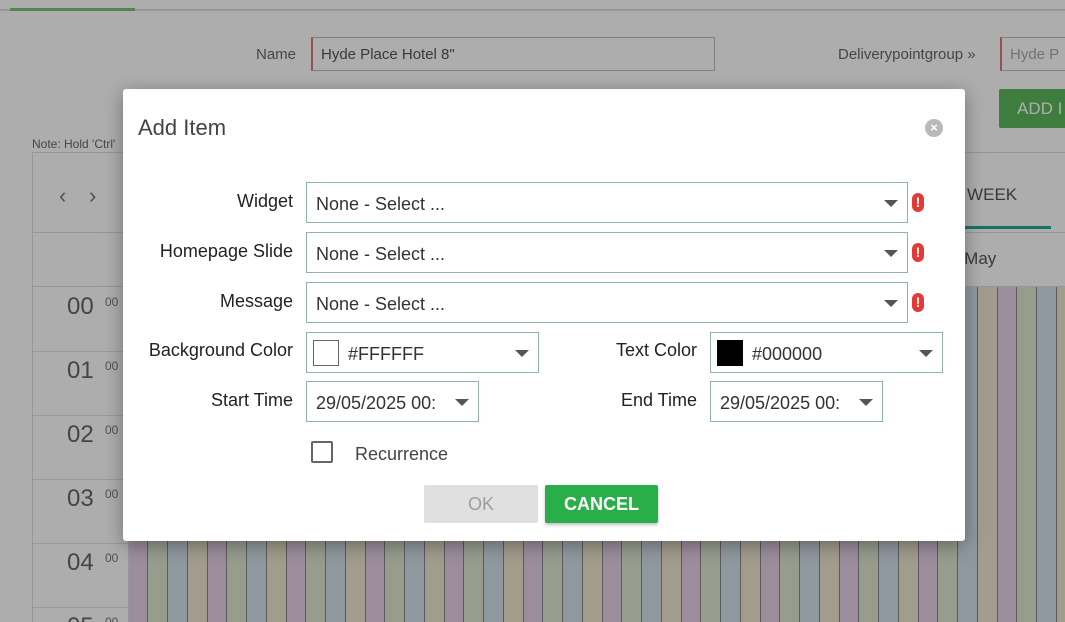  I want to click on start-time-picker: 29/05/2025 00:, so click(392, 401).